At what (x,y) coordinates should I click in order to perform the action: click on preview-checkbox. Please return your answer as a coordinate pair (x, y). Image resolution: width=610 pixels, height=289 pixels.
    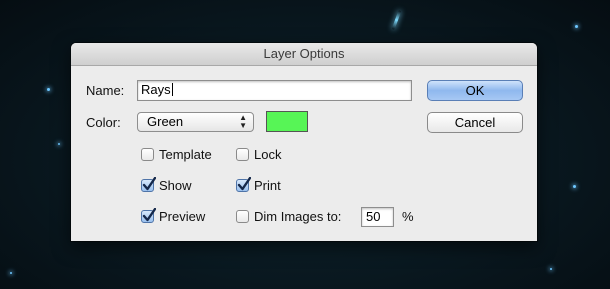
    Looking at the image, I should click on (148, 215).